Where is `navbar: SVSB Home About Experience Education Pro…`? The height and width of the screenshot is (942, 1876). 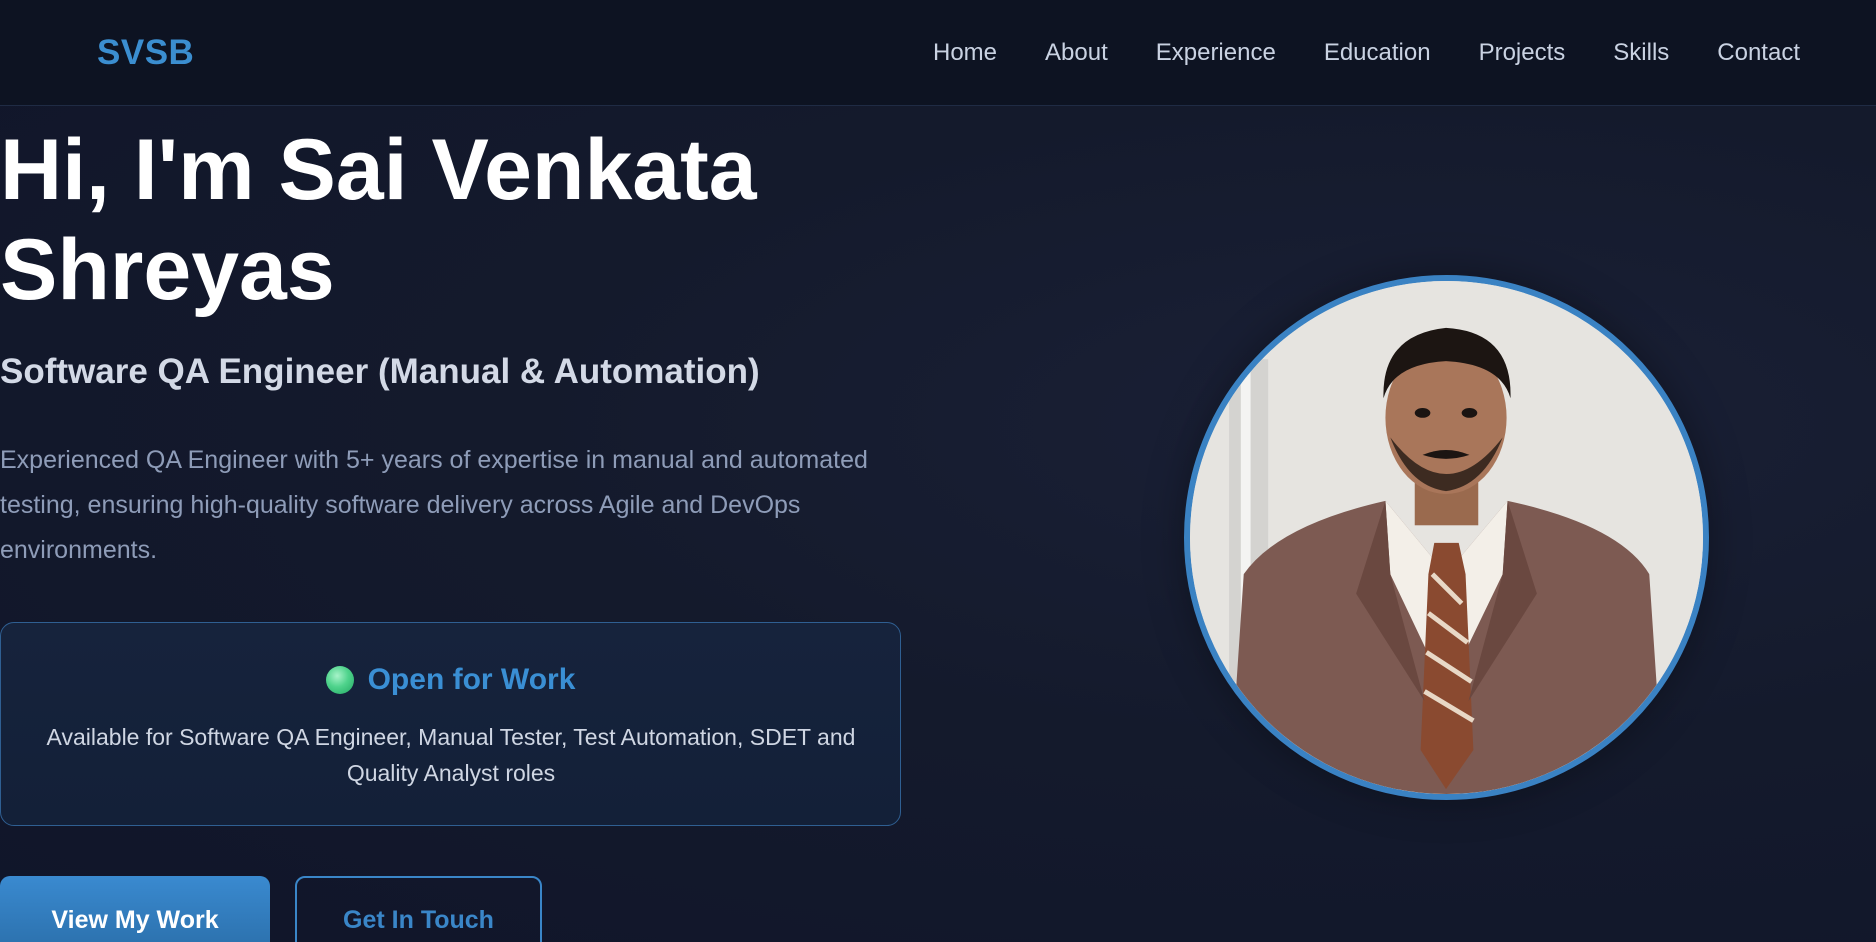 navbar: SVSB Home About Experience Education Pro… is located at coordinates (938, 53).